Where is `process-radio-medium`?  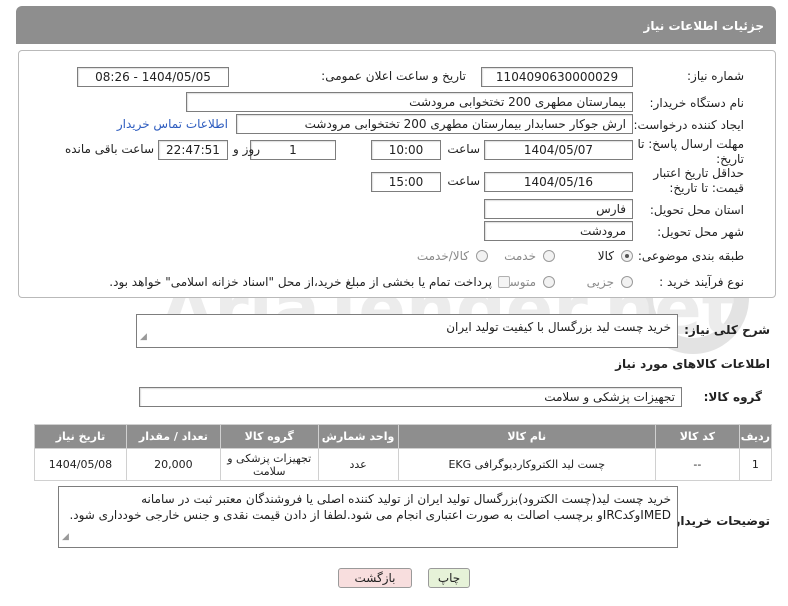
process-radio-medium is located at coordinates (549, 282).